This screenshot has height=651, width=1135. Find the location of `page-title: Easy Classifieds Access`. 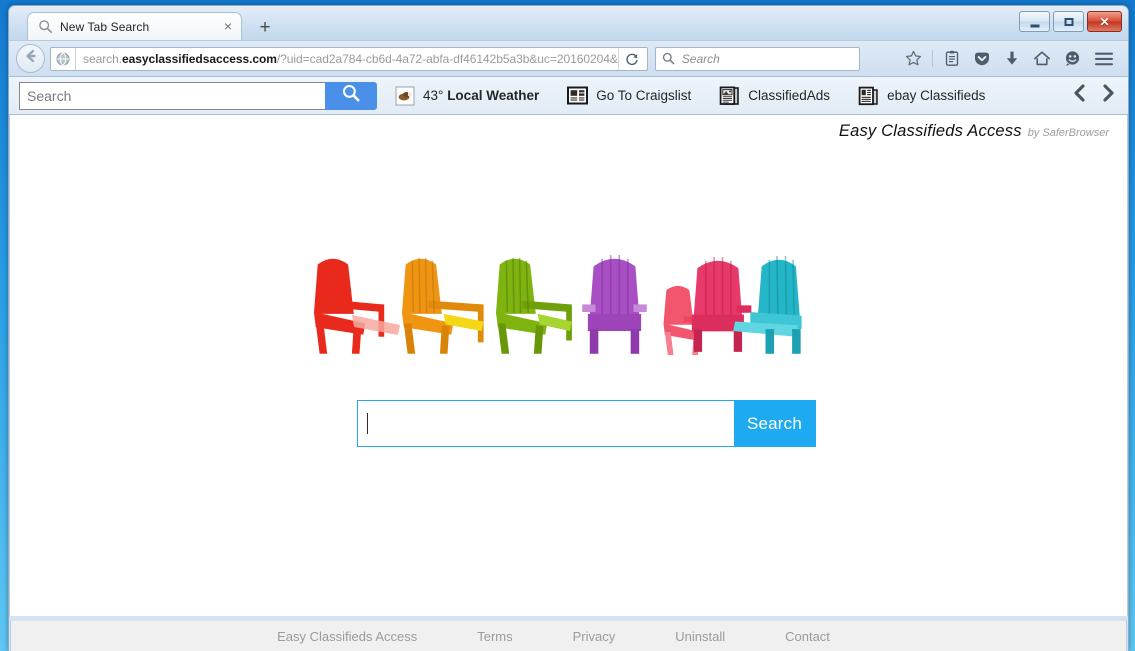

page-title: Easy Classifieds Access is located at coordinates (930, 131).